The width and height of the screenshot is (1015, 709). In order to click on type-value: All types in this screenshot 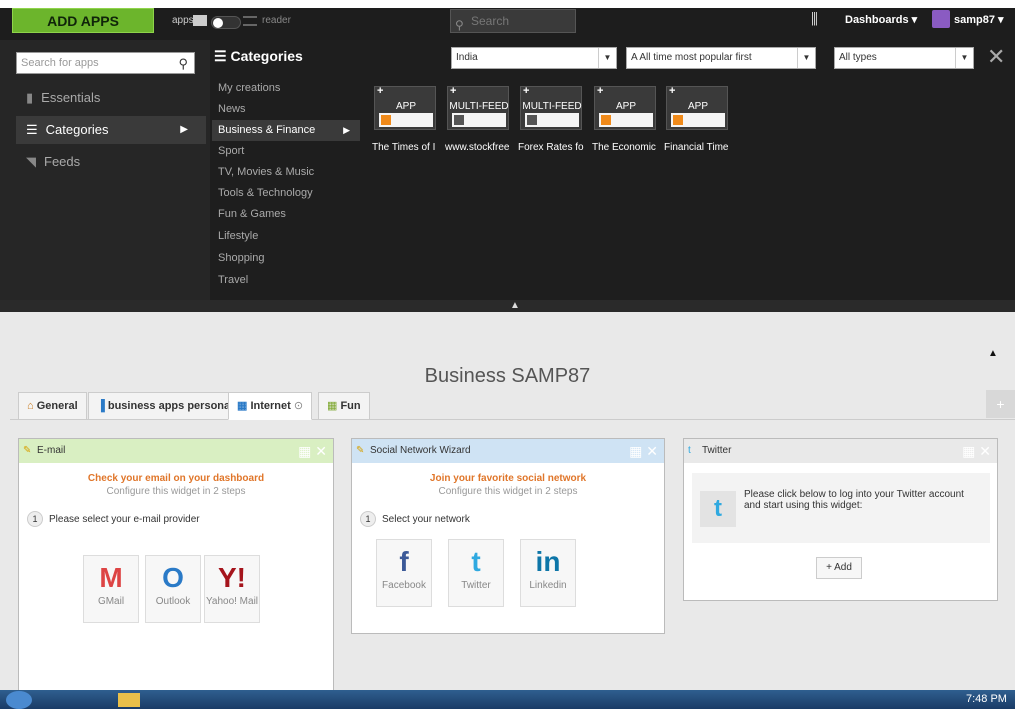, I will do `click(858, 57)`.